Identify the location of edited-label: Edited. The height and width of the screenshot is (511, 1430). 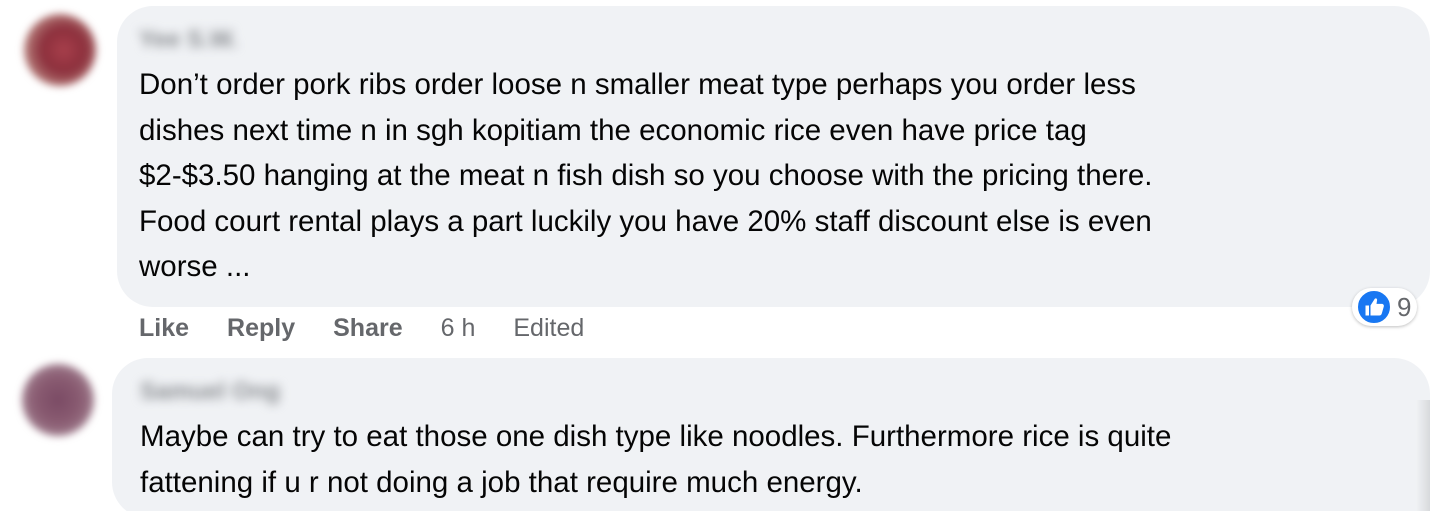
(548, 328).